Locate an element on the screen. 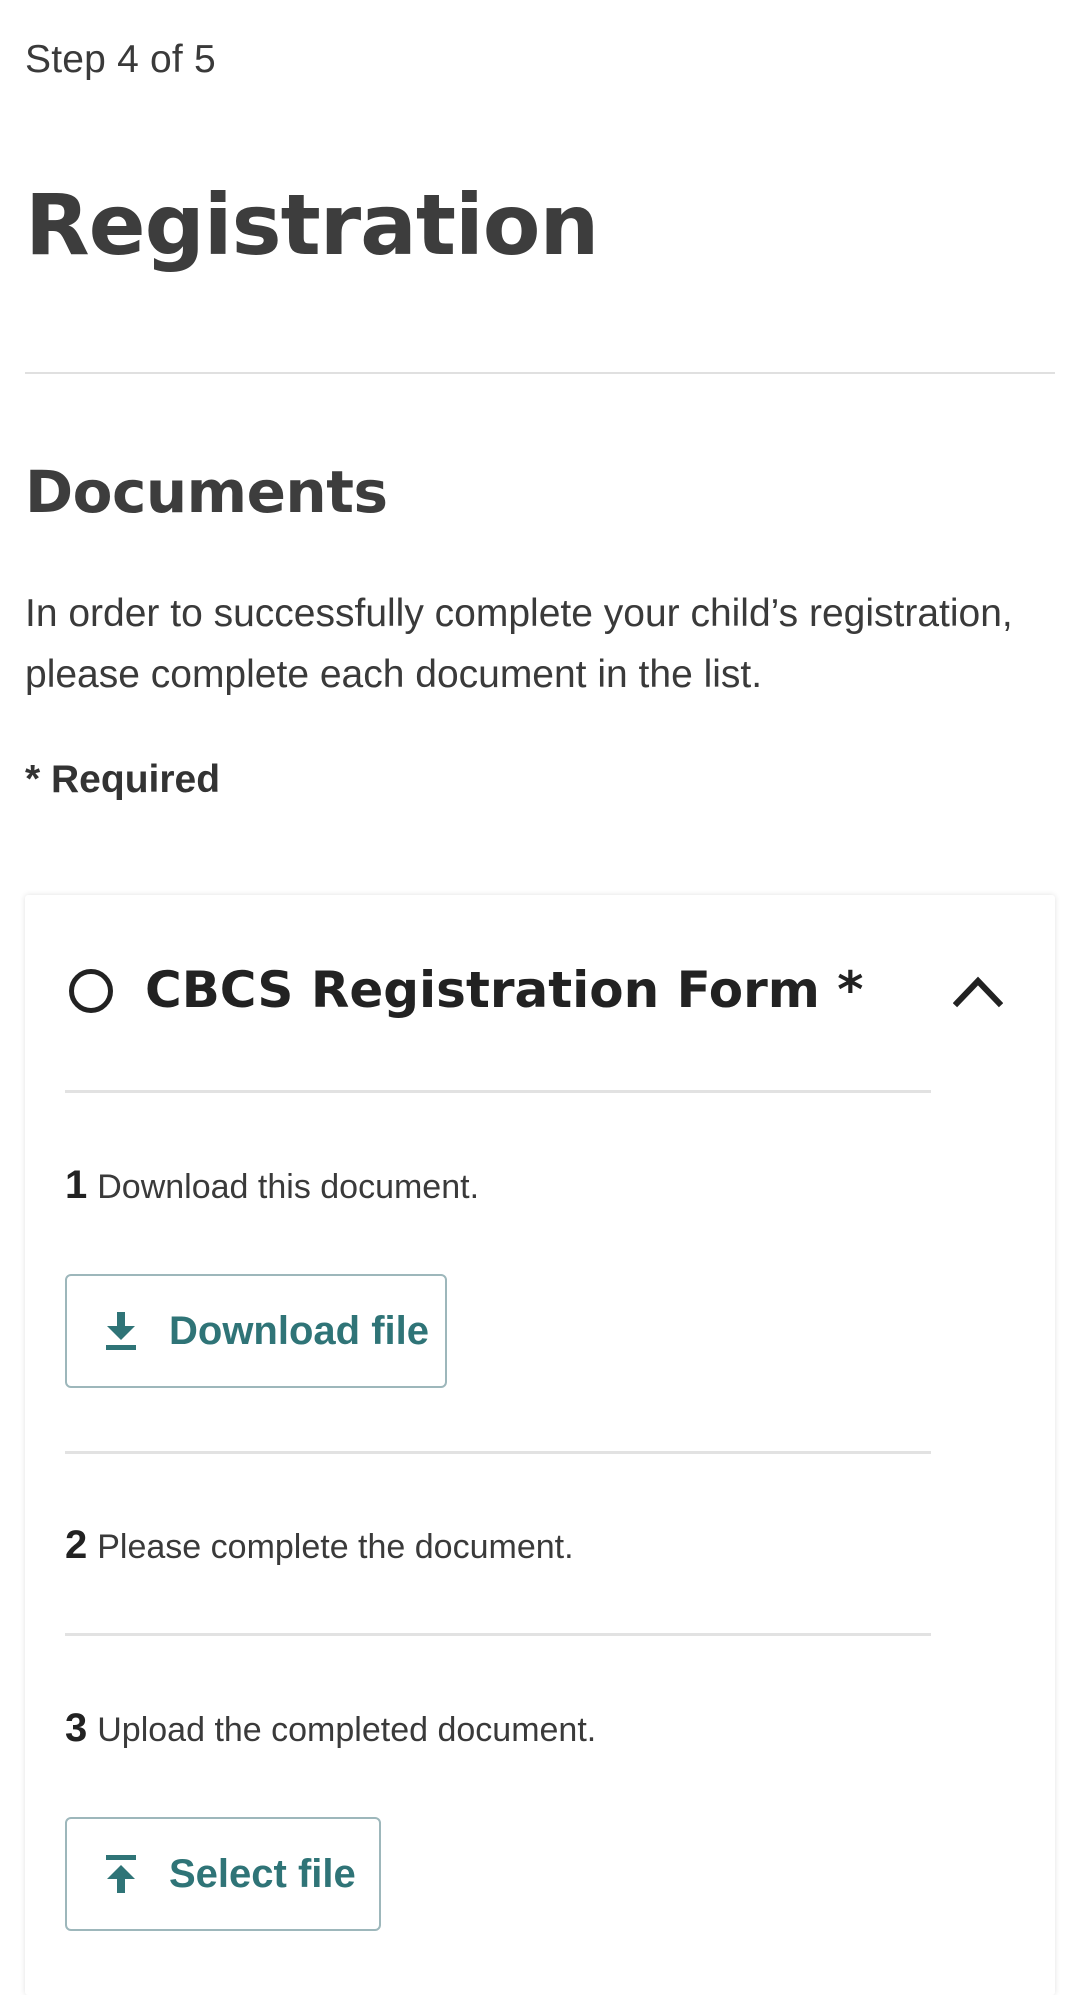  required-note: * Required is located at coordinates (123, 779).